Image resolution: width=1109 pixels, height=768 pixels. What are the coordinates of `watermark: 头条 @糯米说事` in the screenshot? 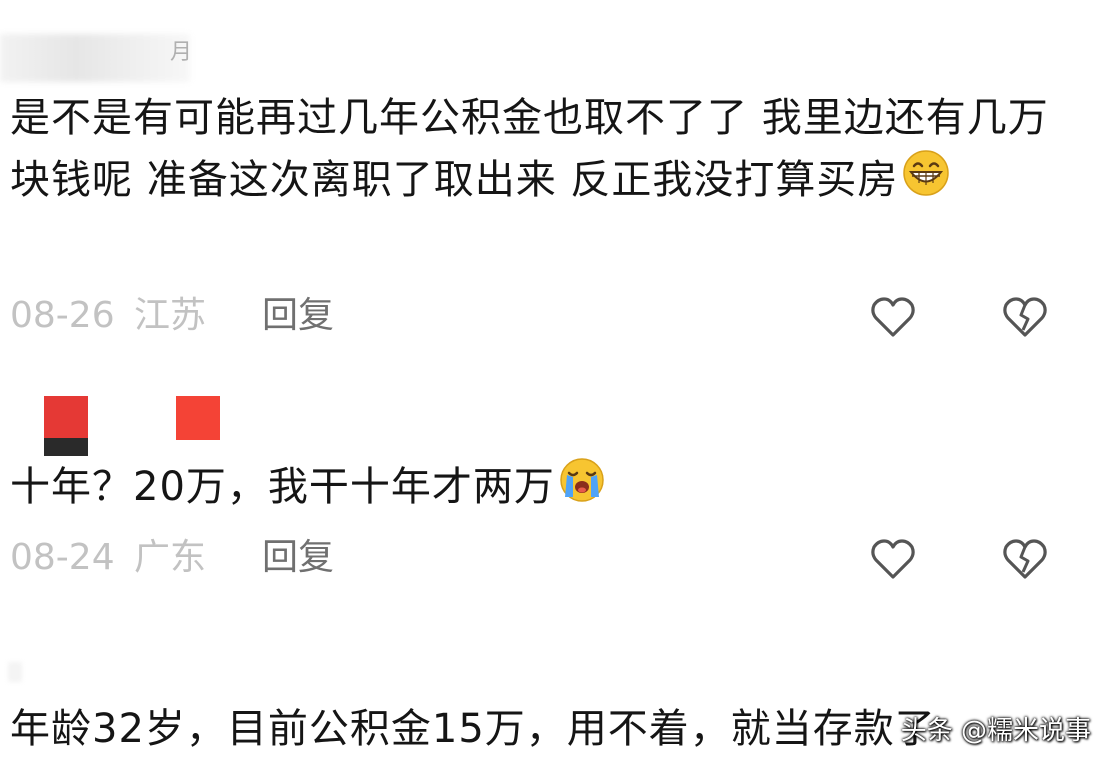 It's located at (995, 731).